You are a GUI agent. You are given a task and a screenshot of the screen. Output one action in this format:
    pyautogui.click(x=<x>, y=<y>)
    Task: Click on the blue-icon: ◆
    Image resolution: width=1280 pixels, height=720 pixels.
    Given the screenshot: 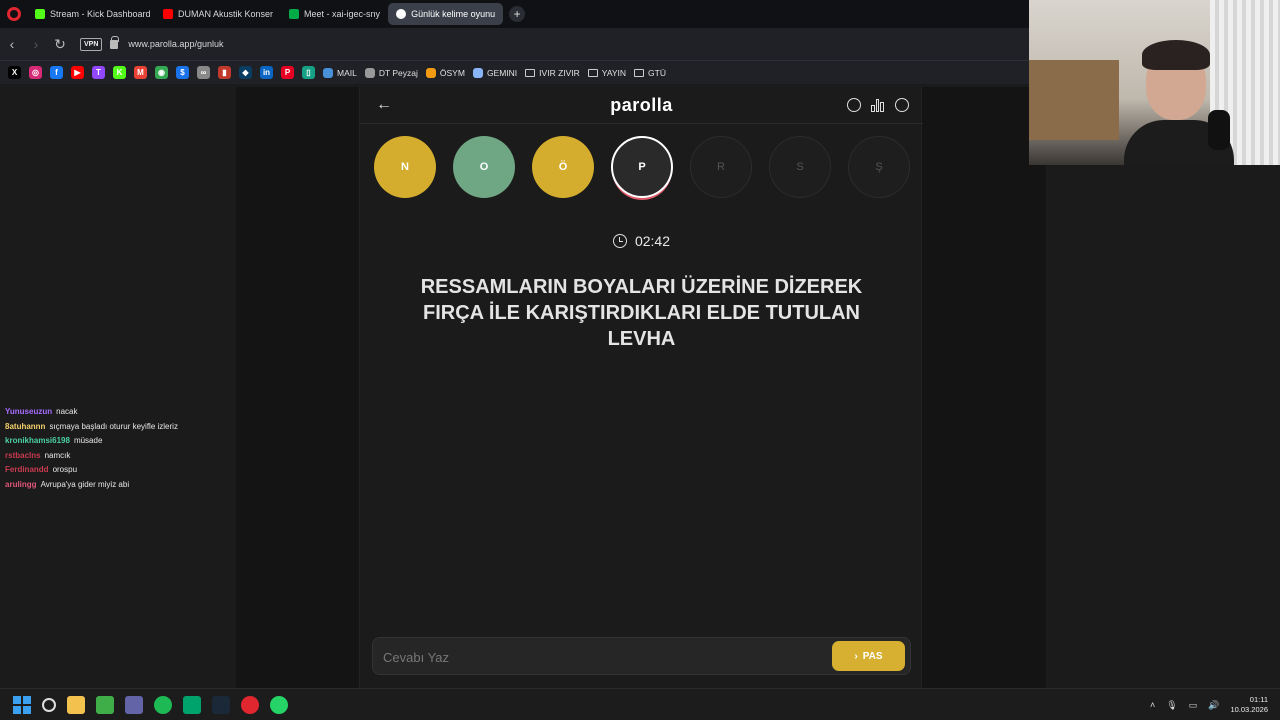 What is the action you would take?
    pyautogui.click(x=245, y=72)
    